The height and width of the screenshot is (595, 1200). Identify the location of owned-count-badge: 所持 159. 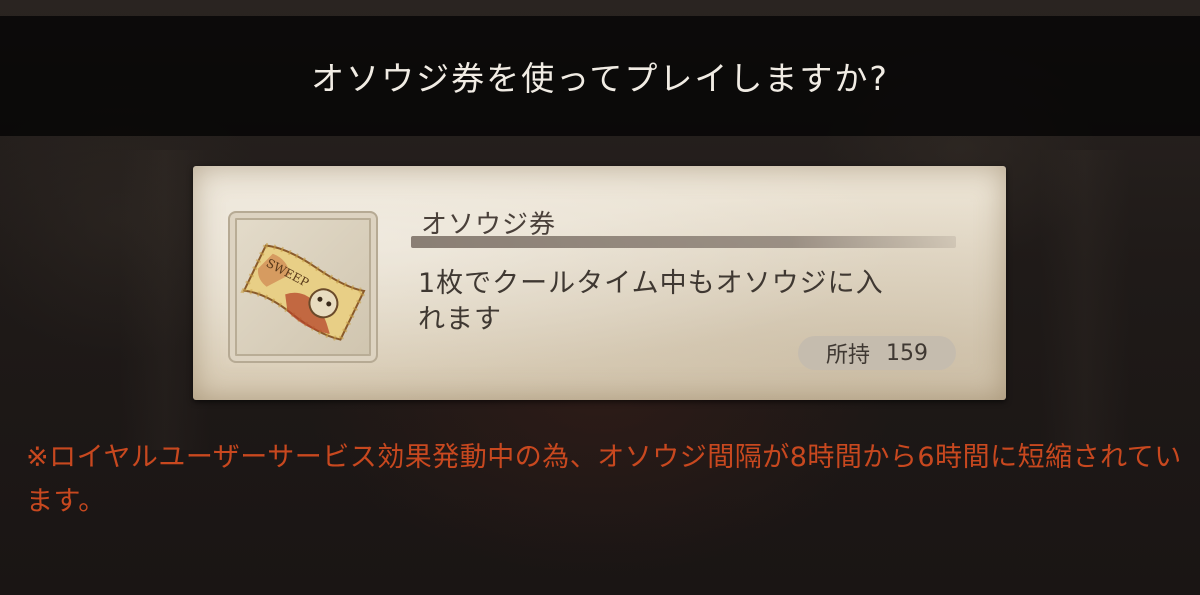
(877, 353).